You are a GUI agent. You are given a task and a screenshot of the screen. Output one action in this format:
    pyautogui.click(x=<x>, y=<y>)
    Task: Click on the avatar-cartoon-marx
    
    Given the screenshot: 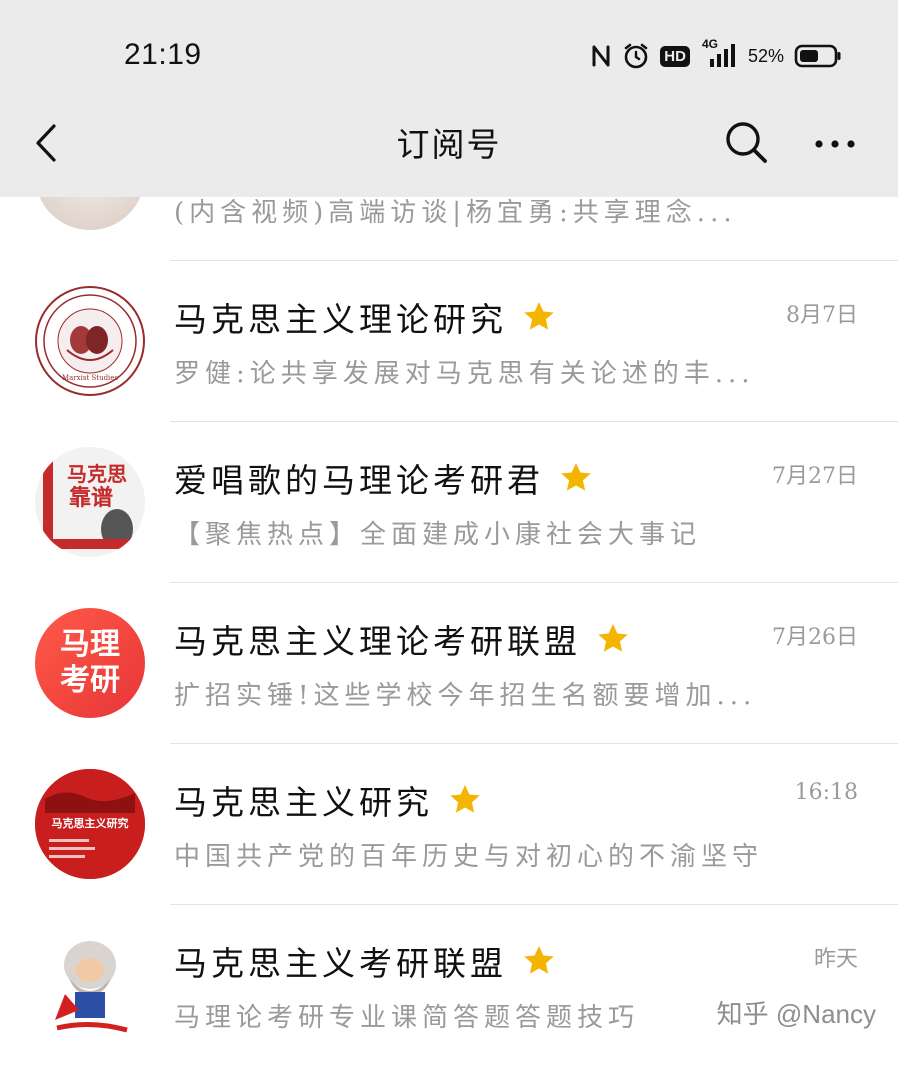 What is the action you would take?
    pyautogui.click(x=90, y=985)
    